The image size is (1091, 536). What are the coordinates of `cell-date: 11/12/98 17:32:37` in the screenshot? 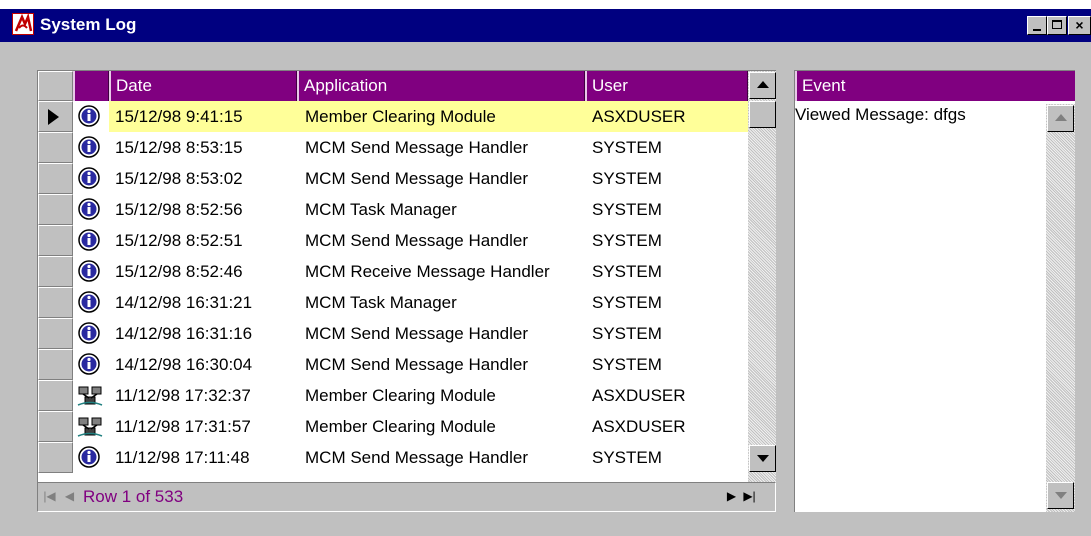 It's located at (203, 395).